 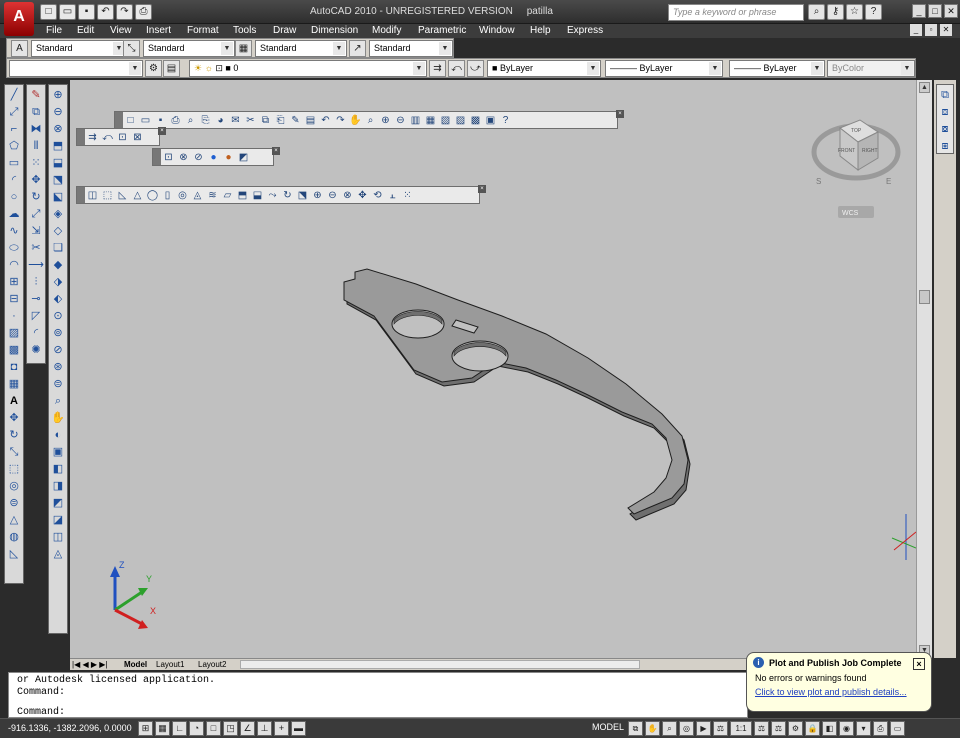 I want to click on stretch-icon: ⇲, so click(x=36, y=231).